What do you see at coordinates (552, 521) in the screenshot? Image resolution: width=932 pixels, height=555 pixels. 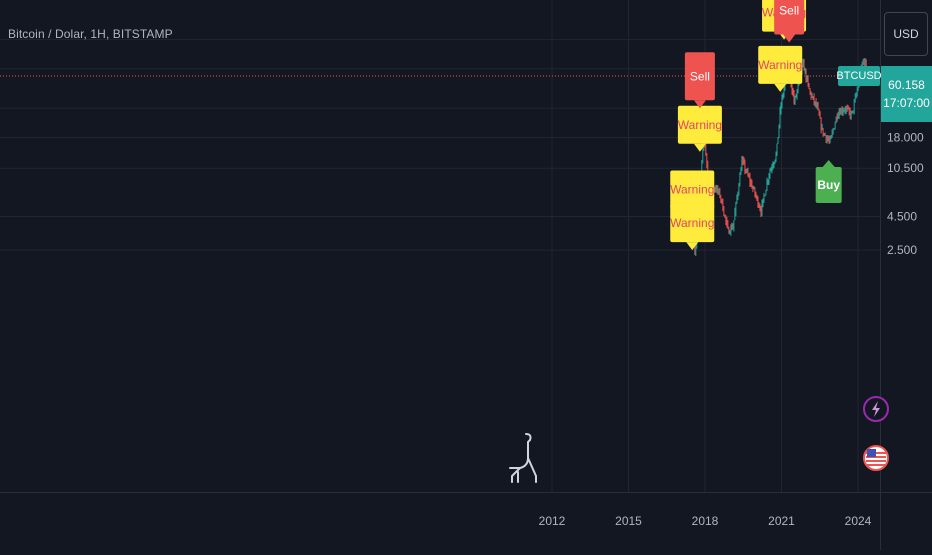 I see `x-tick-label: 2012` at bounding box center [552, 521].